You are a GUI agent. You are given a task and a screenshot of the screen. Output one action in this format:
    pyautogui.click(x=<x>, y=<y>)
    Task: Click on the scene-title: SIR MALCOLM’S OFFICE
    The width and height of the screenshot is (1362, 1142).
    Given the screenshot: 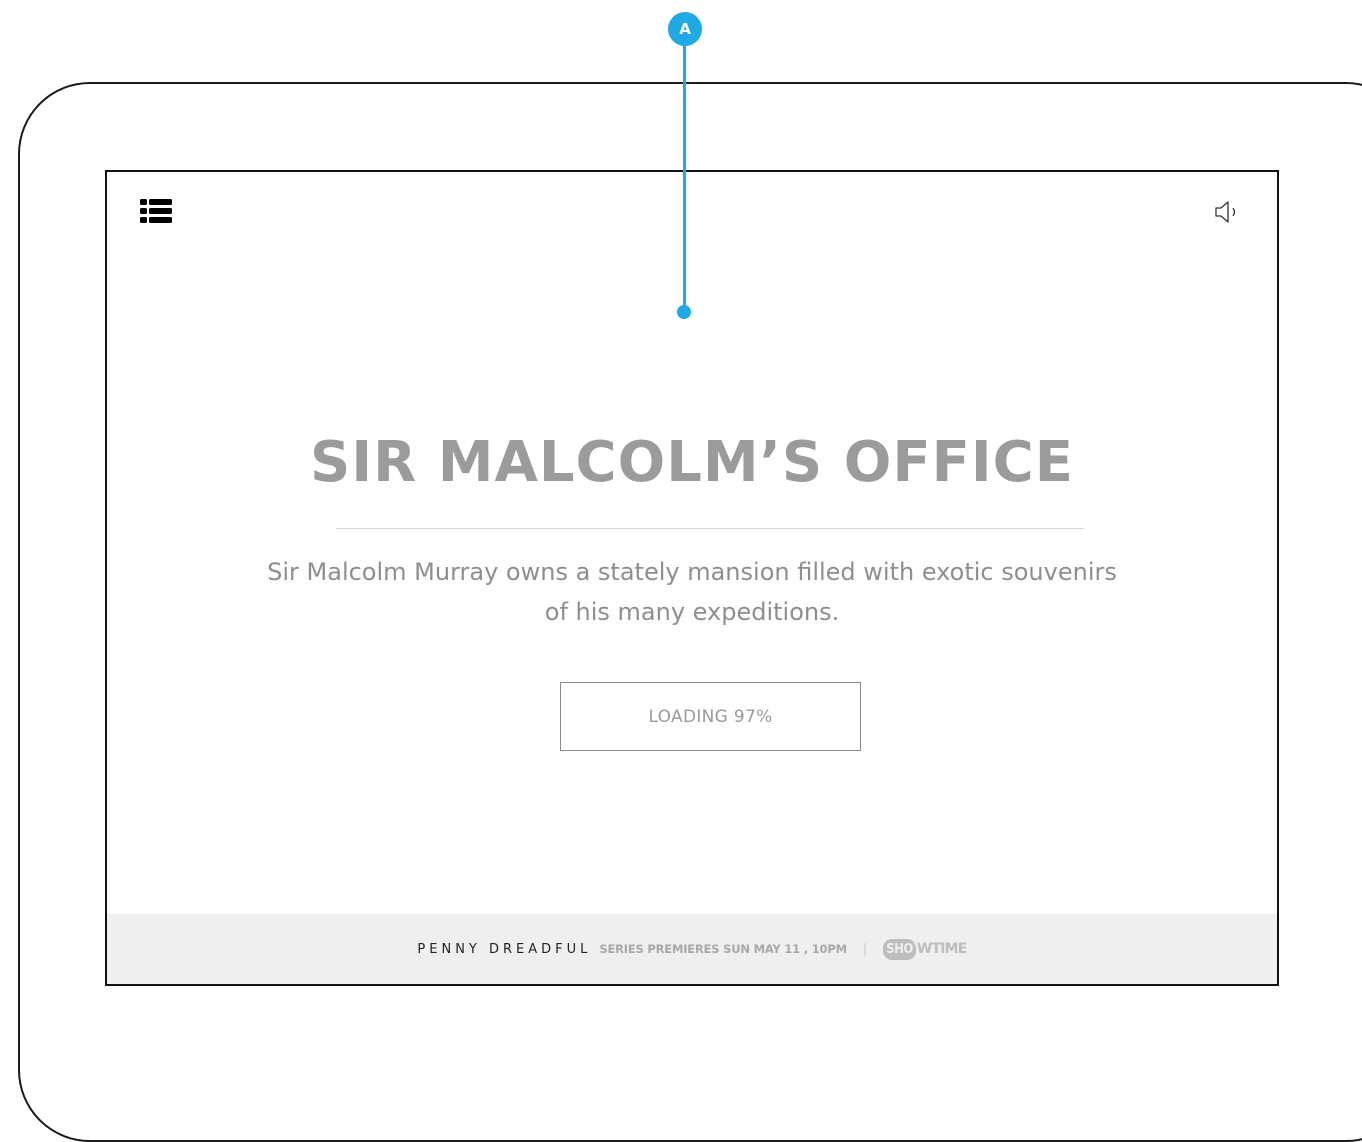 What is the action you would take?
    pyautogui.click(x=692, y=462)
    